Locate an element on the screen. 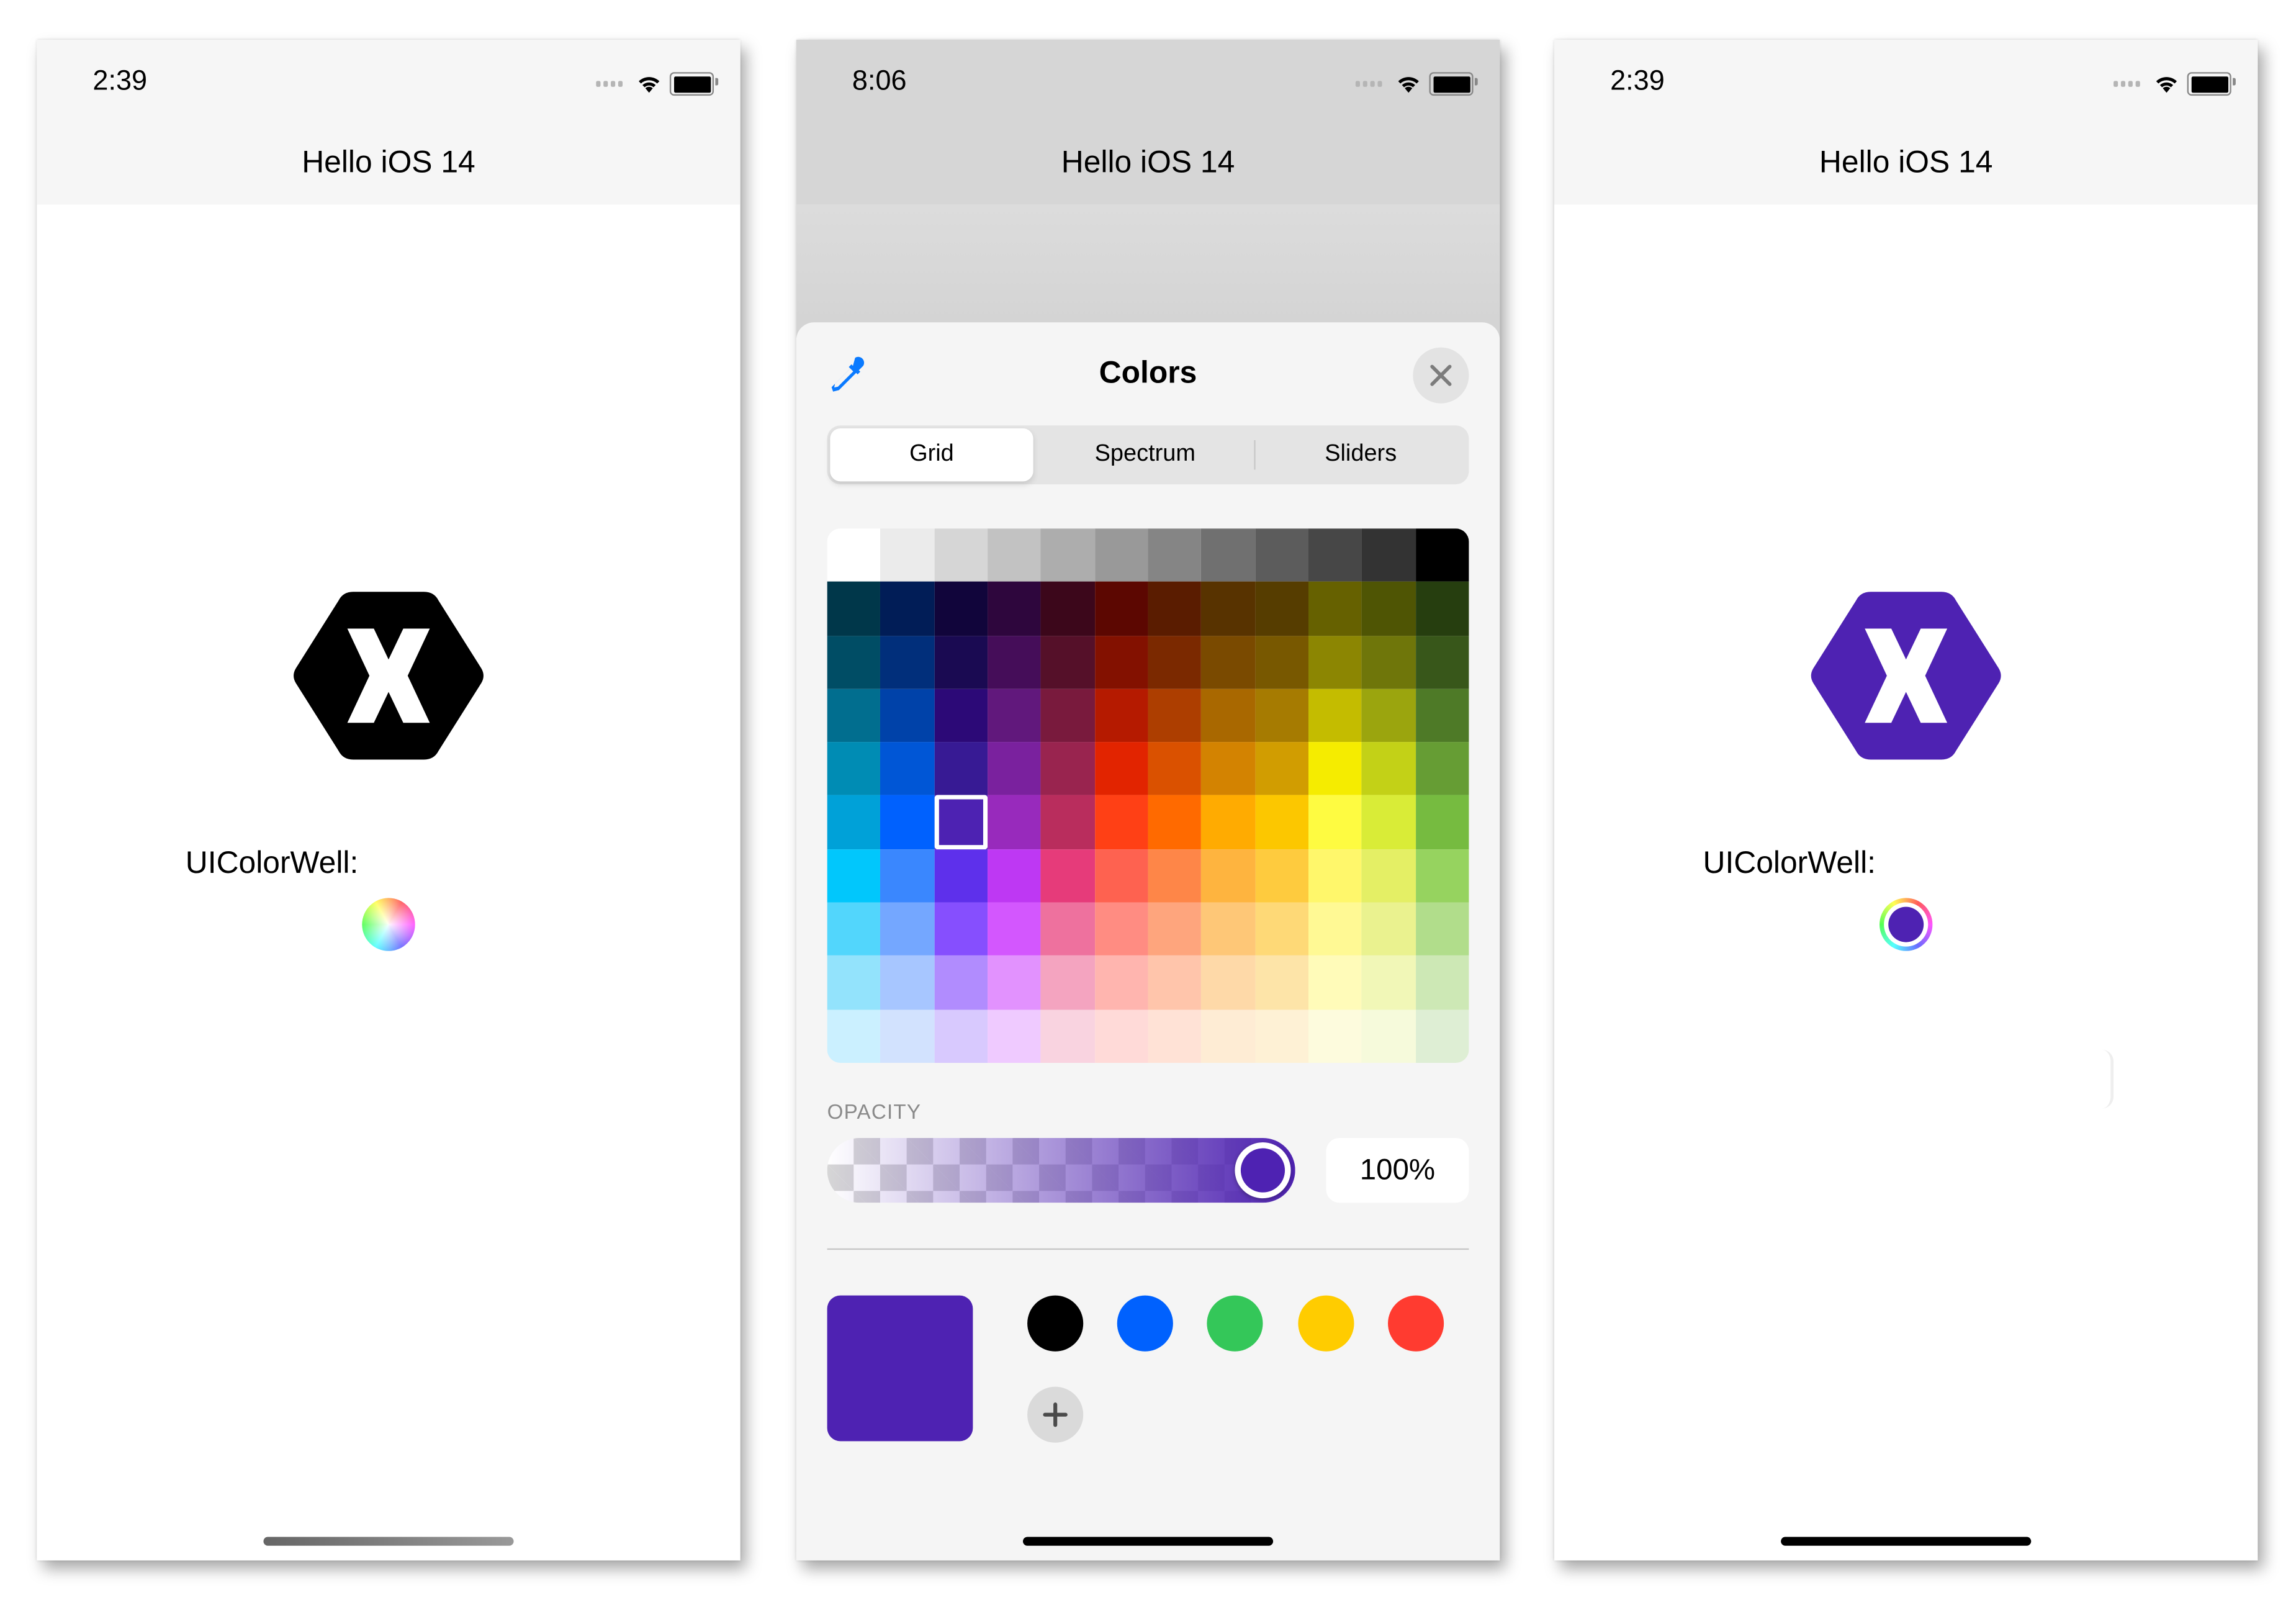  tab-sliders: Sliders is located at coordinates (1361, 454).